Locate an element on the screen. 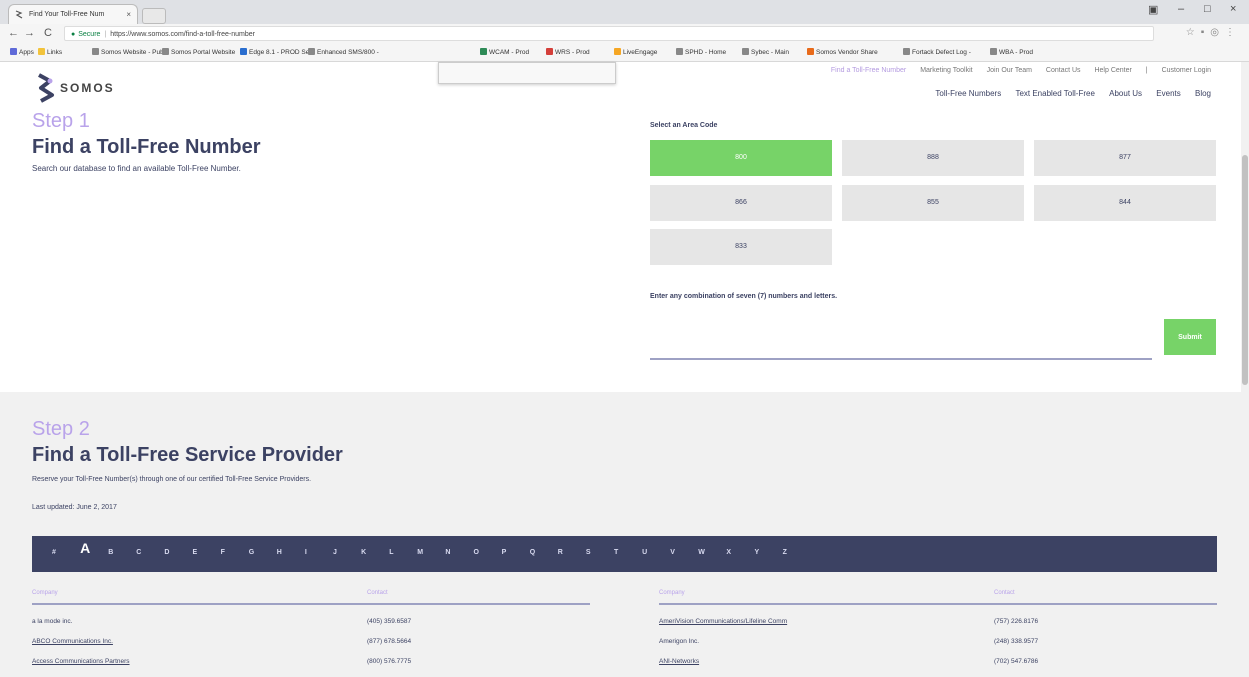  right-provider-contact: (757) 226.8176 is located at coordinates (1016, 621).